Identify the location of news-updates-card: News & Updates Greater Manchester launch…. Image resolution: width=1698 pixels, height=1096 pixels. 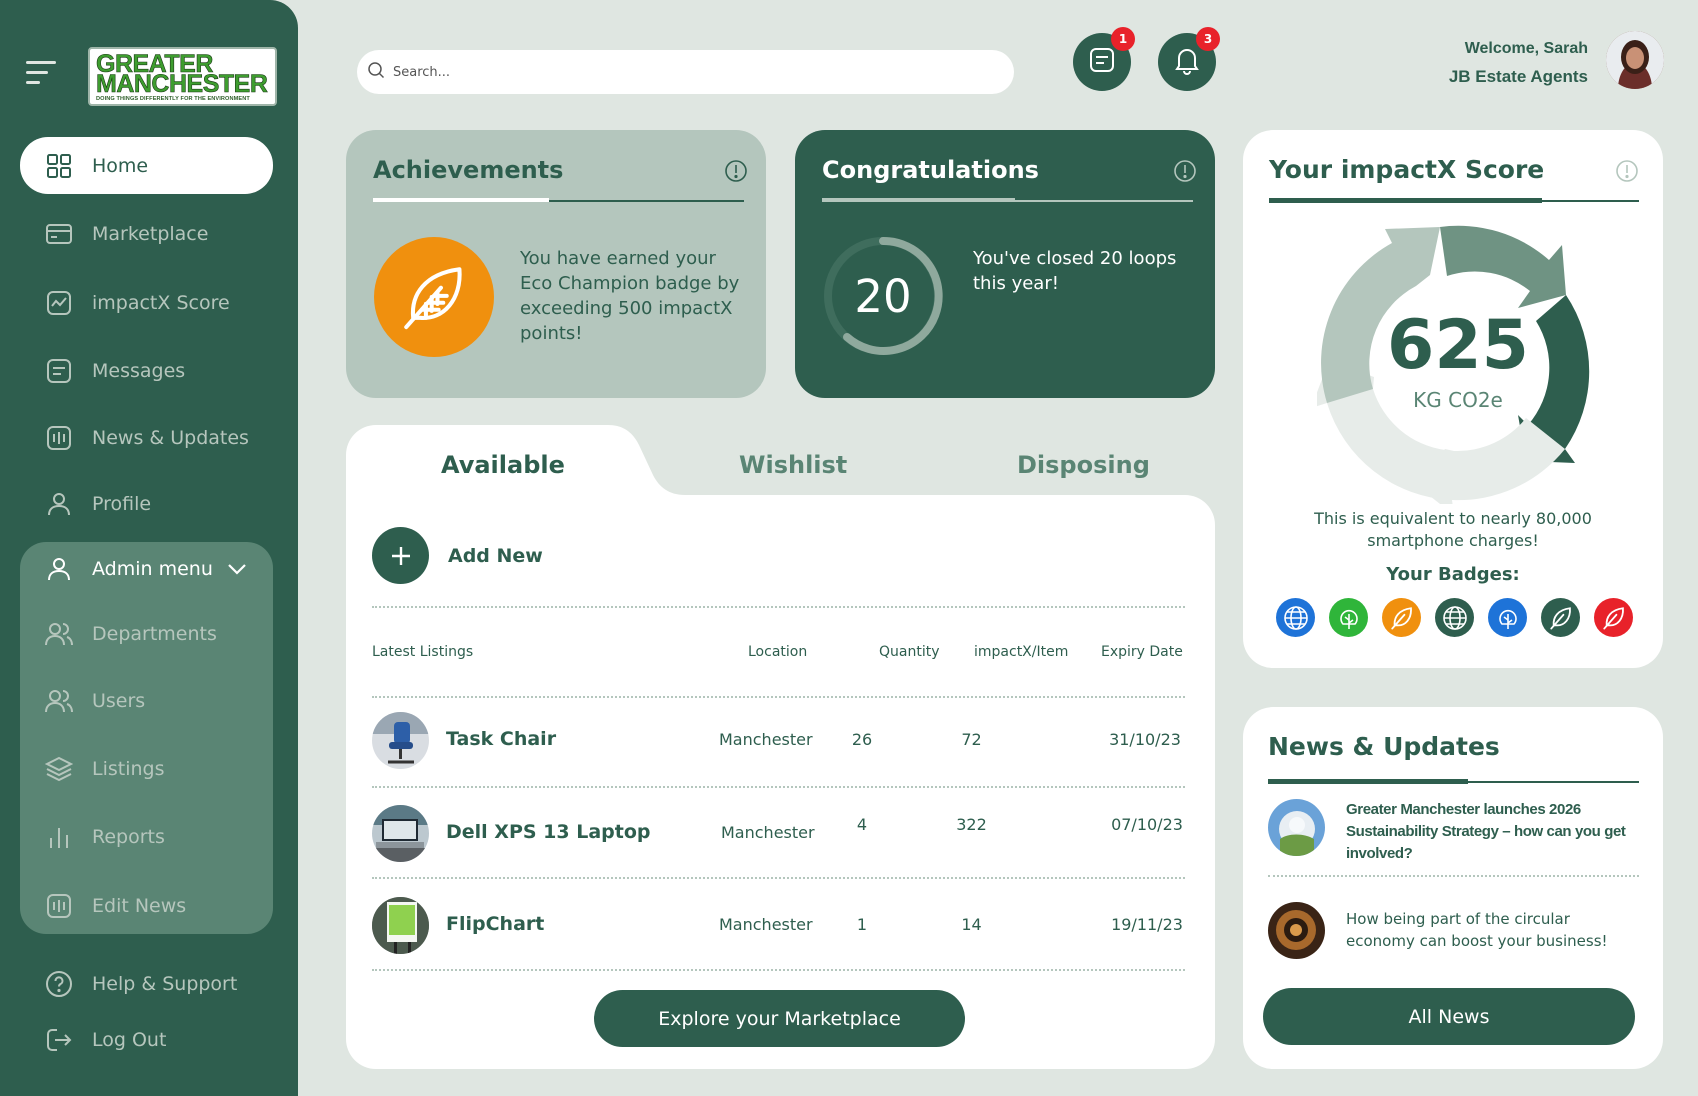
(1453, 888).